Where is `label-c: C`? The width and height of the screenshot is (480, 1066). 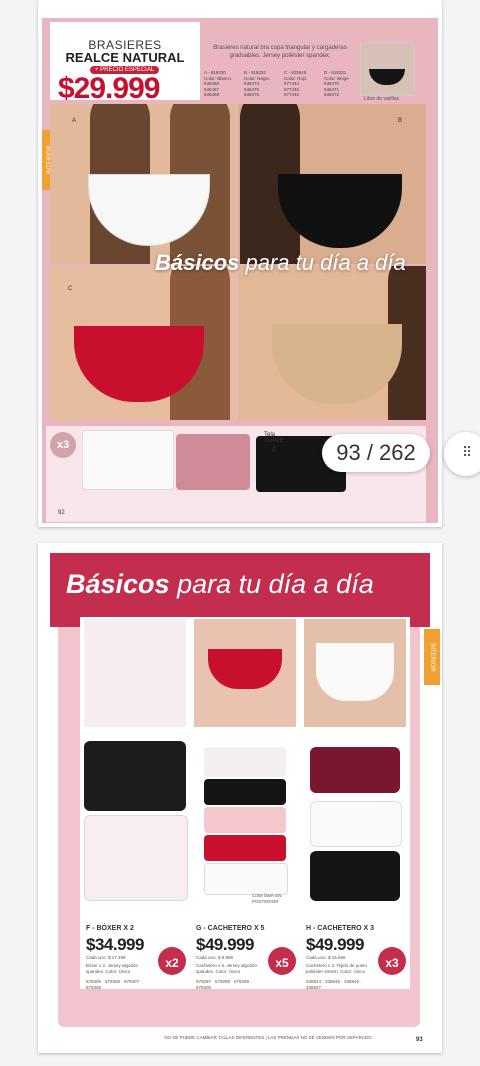
label-c: C is located at coordinates (70, 289).